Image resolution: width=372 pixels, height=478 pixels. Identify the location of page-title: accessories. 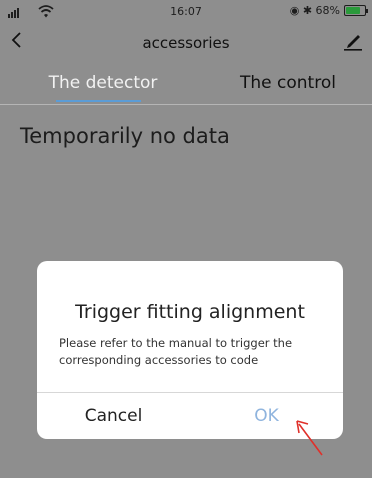
(186, 43).